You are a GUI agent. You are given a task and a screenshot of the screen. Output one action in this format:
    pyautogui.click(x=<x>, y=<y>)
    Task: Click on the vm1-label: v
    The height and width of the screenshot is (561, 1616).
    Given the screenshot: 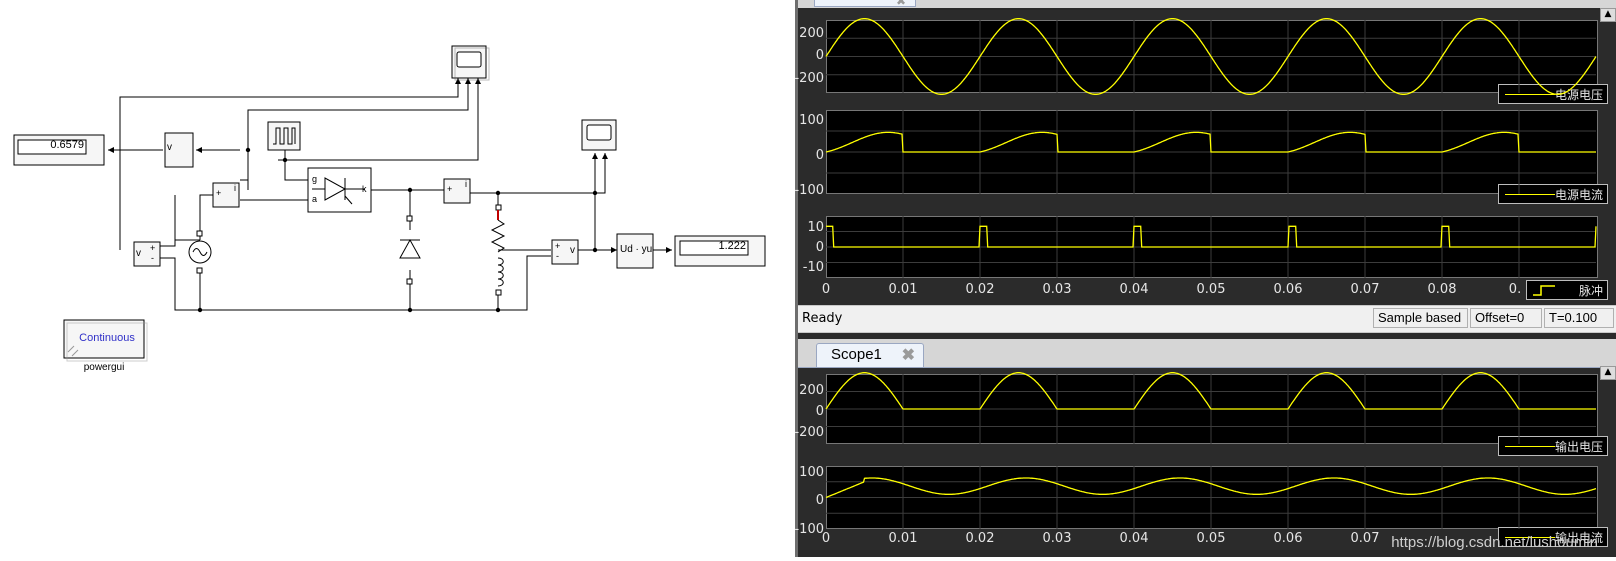 What is the action you would take?
    pyautogui.click(x=138, y=253)
    